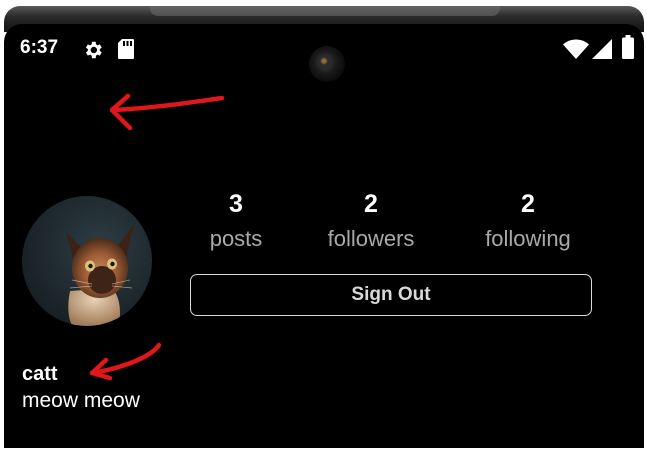 This screenshot has width=647, height=453. Describe the element at coordinates (391, 295) in the screenshot. I see `sign-out-button: Sign Out` at that location.